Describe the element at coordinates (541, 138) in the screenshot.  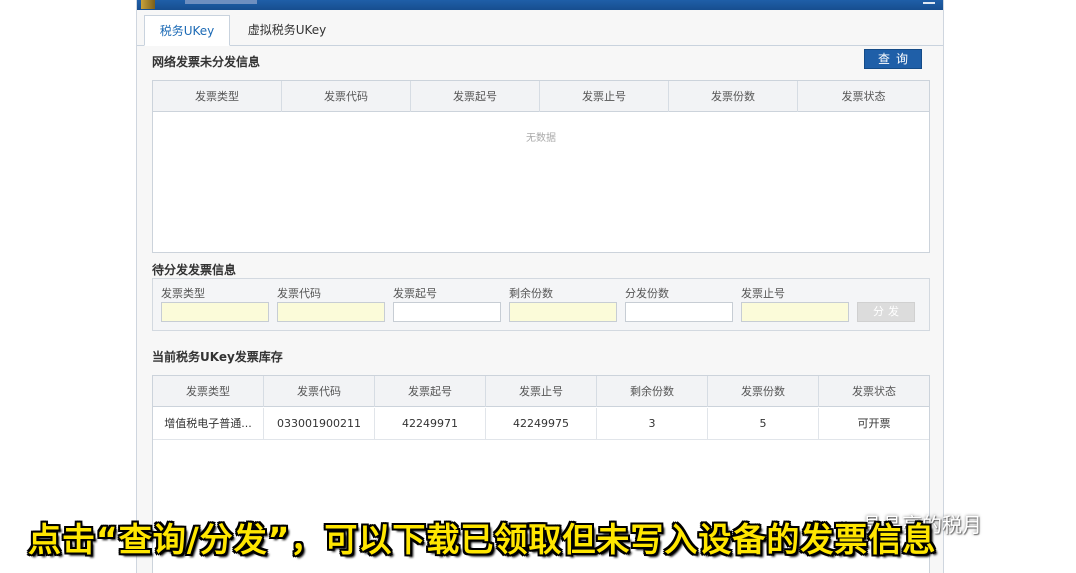
I see `empty-state-text: 无数据` at that location.